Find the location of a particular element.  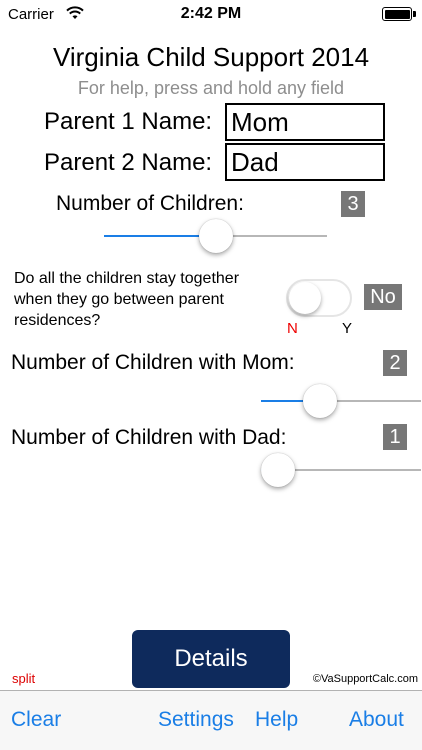

children-count-badge: 3 is located at coordinates (353, 204).